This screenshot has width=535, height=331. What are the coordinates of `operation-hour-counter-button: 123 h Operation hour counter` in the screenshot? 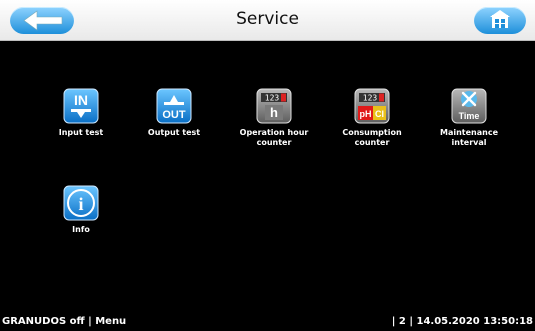 It's located at (274, 118).